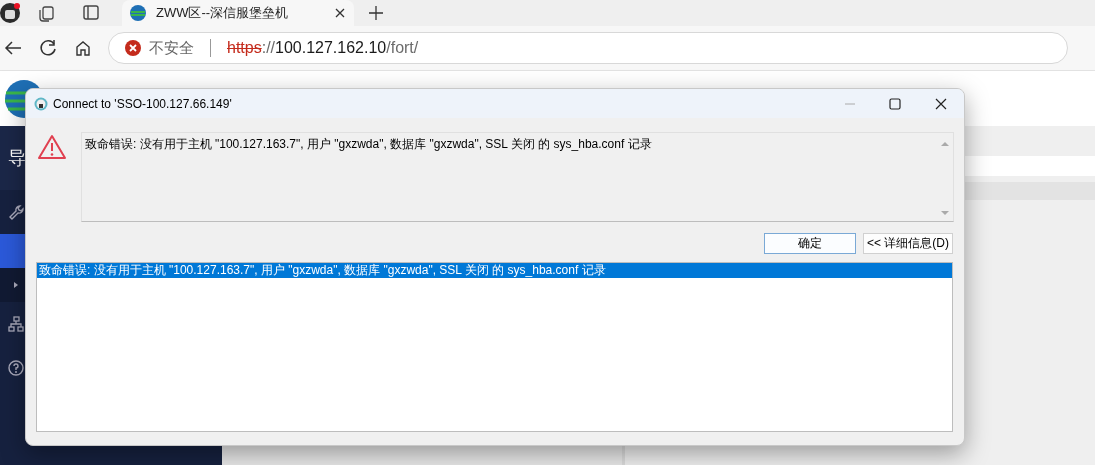 The width and height of the screenshot is (1095, 465). What do you see at coordinates (48, 48) in the screenshot?
I see `refresh-icon` at bounding box center [48, 48].